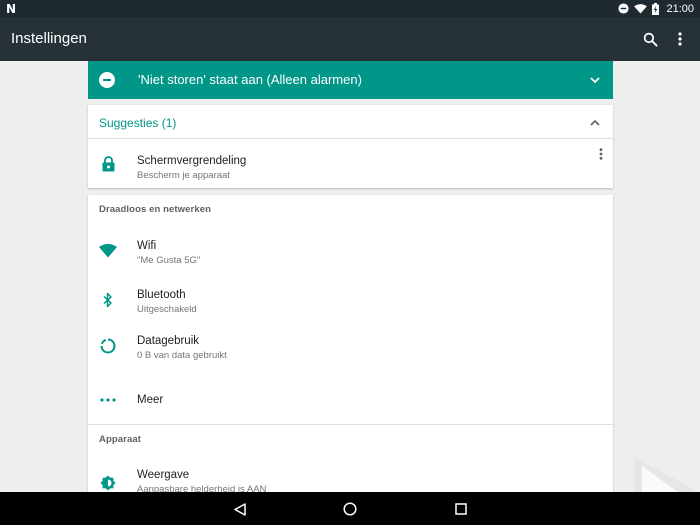  Describe the element at coordinates (666, 474) in the screenshot. I see `play-watermark-icon` at that location.